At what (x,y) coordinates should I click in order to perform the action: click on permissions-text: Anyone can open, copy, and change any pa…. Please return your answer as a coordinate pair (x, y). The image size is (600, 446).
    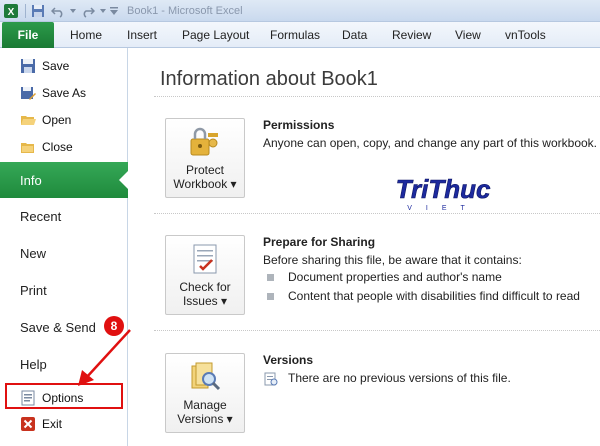
    Looking at the image, I should click on (430, 143).